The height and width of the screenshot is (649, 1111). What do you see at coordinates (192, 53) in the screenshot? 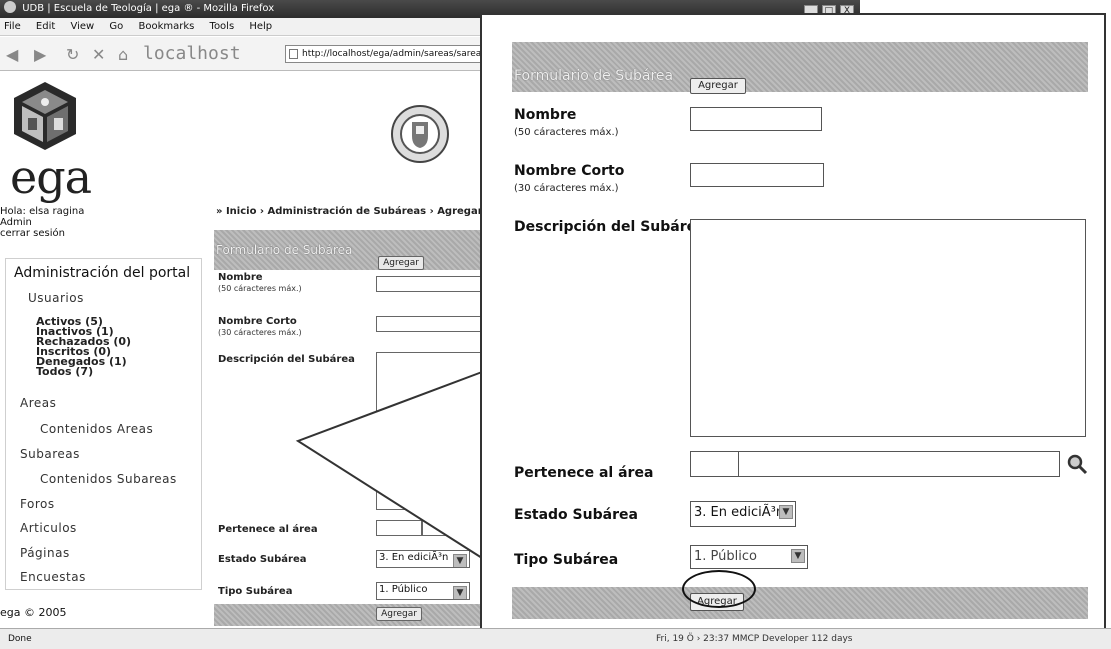
I see `location-label: localhost` at bounding box center [192, 53].